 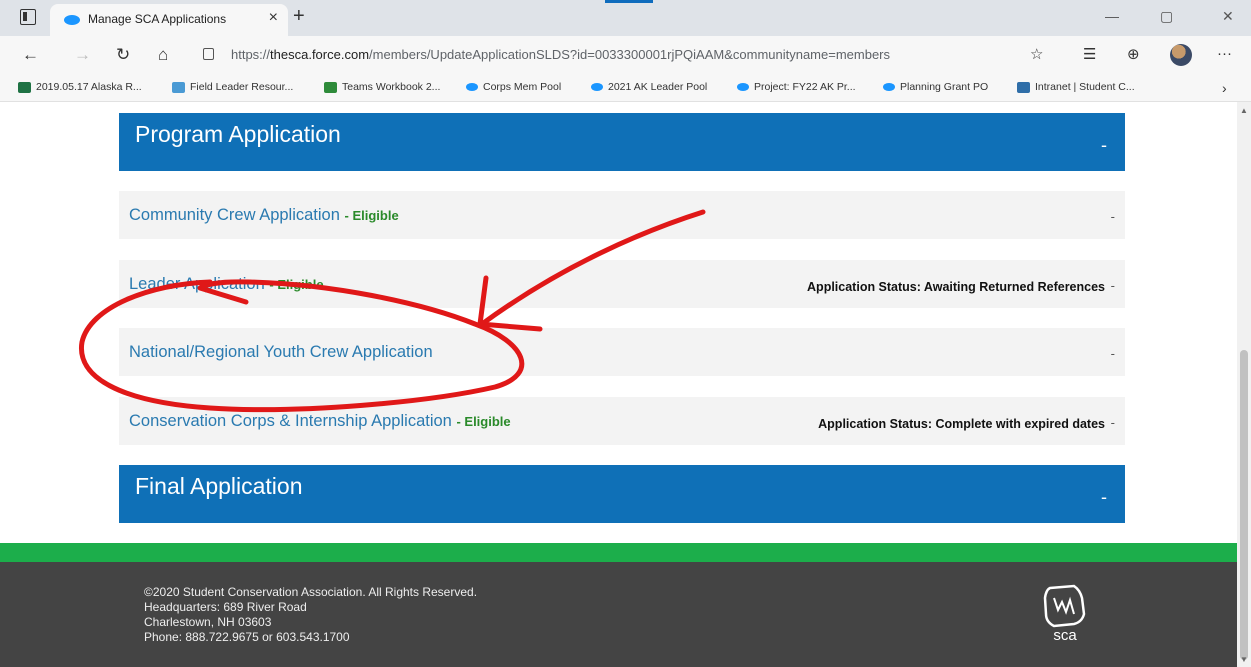 What do you see at coordinates (1065, 634) in the screenshot?
I see `logo-text: sca` at bounding box center [1065, 634].